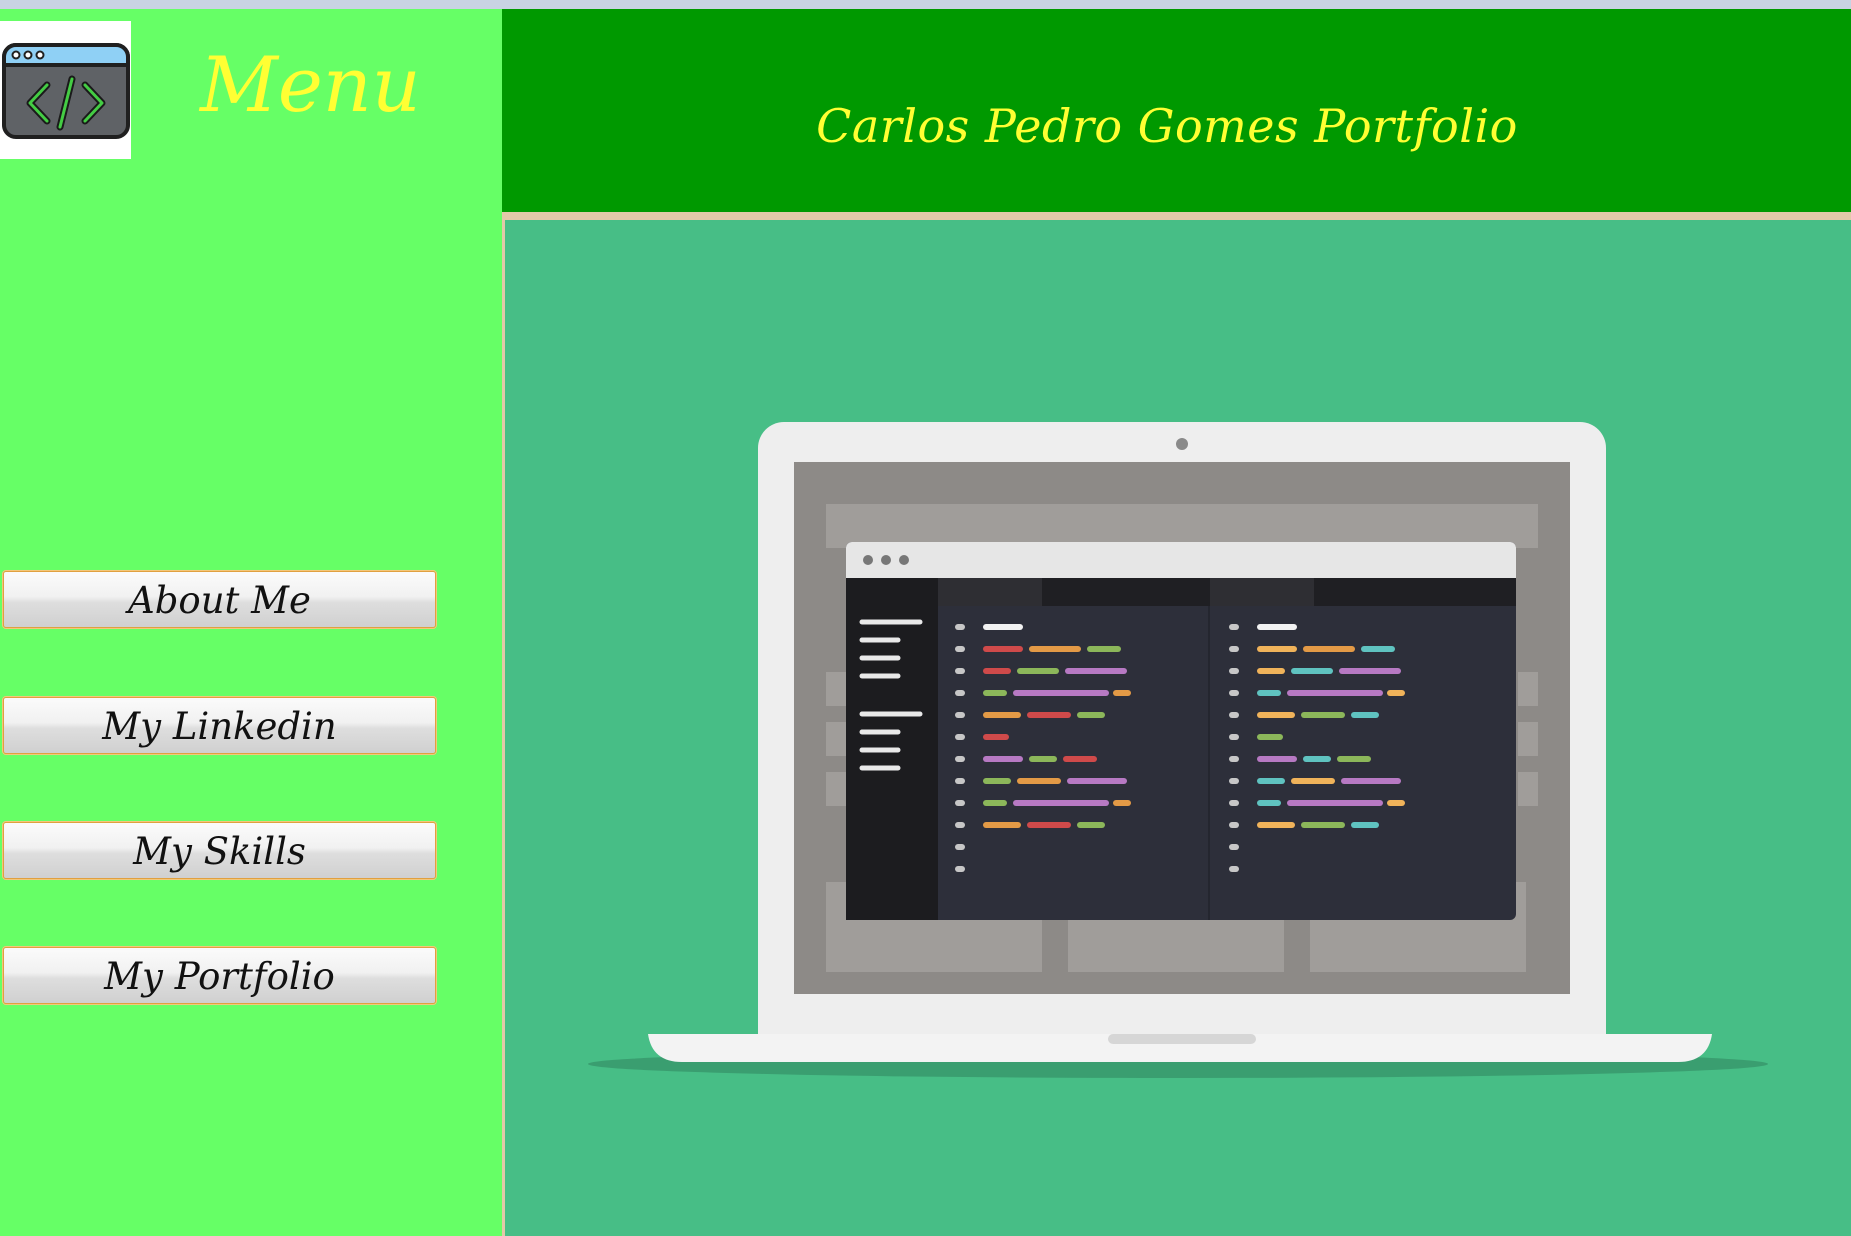 The width and height of the screenshot is (1851, 1236). I want to click on logo, so click(65, 90).